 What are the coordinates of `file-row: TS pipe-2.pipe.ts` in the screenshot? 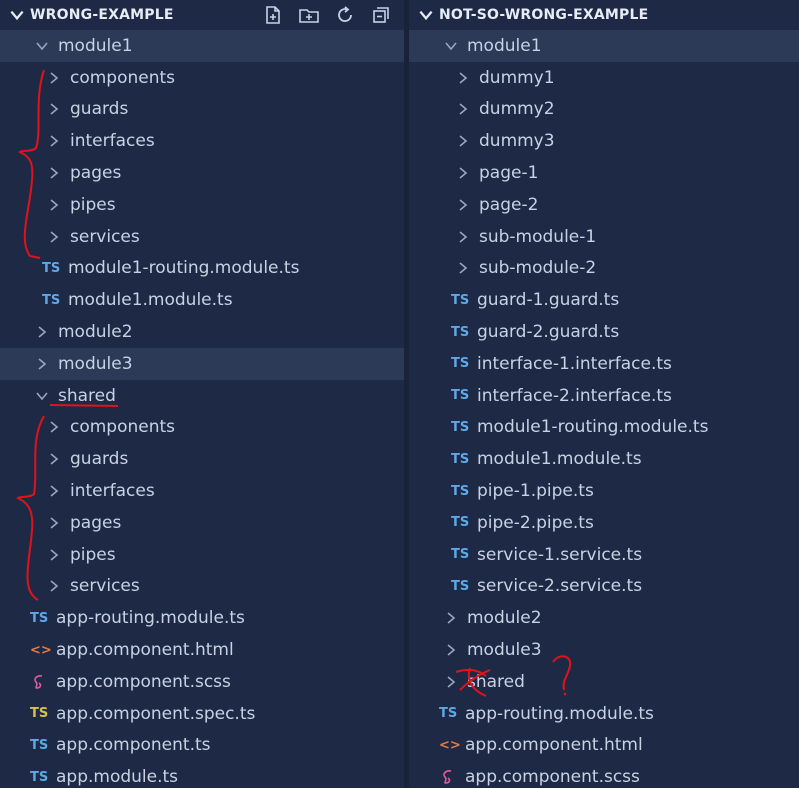 It's located at (604, 523).